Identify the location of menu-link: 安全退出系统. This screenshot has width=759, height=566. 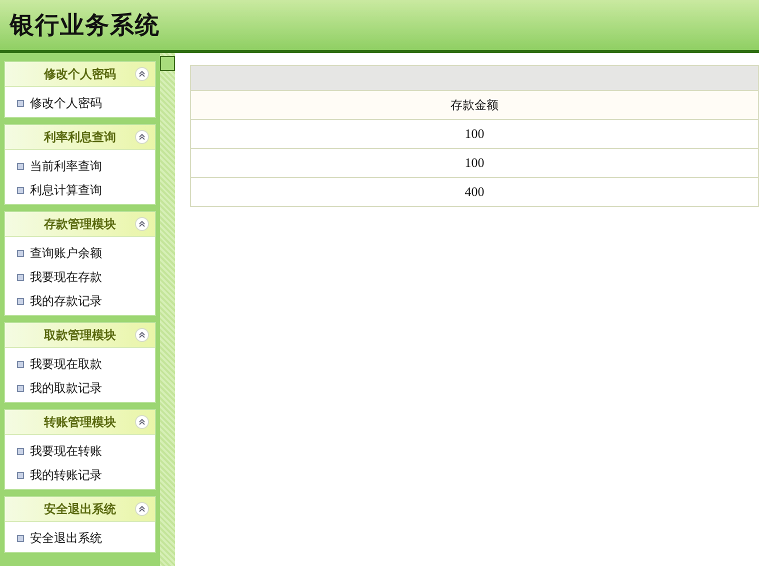
(80, 538).